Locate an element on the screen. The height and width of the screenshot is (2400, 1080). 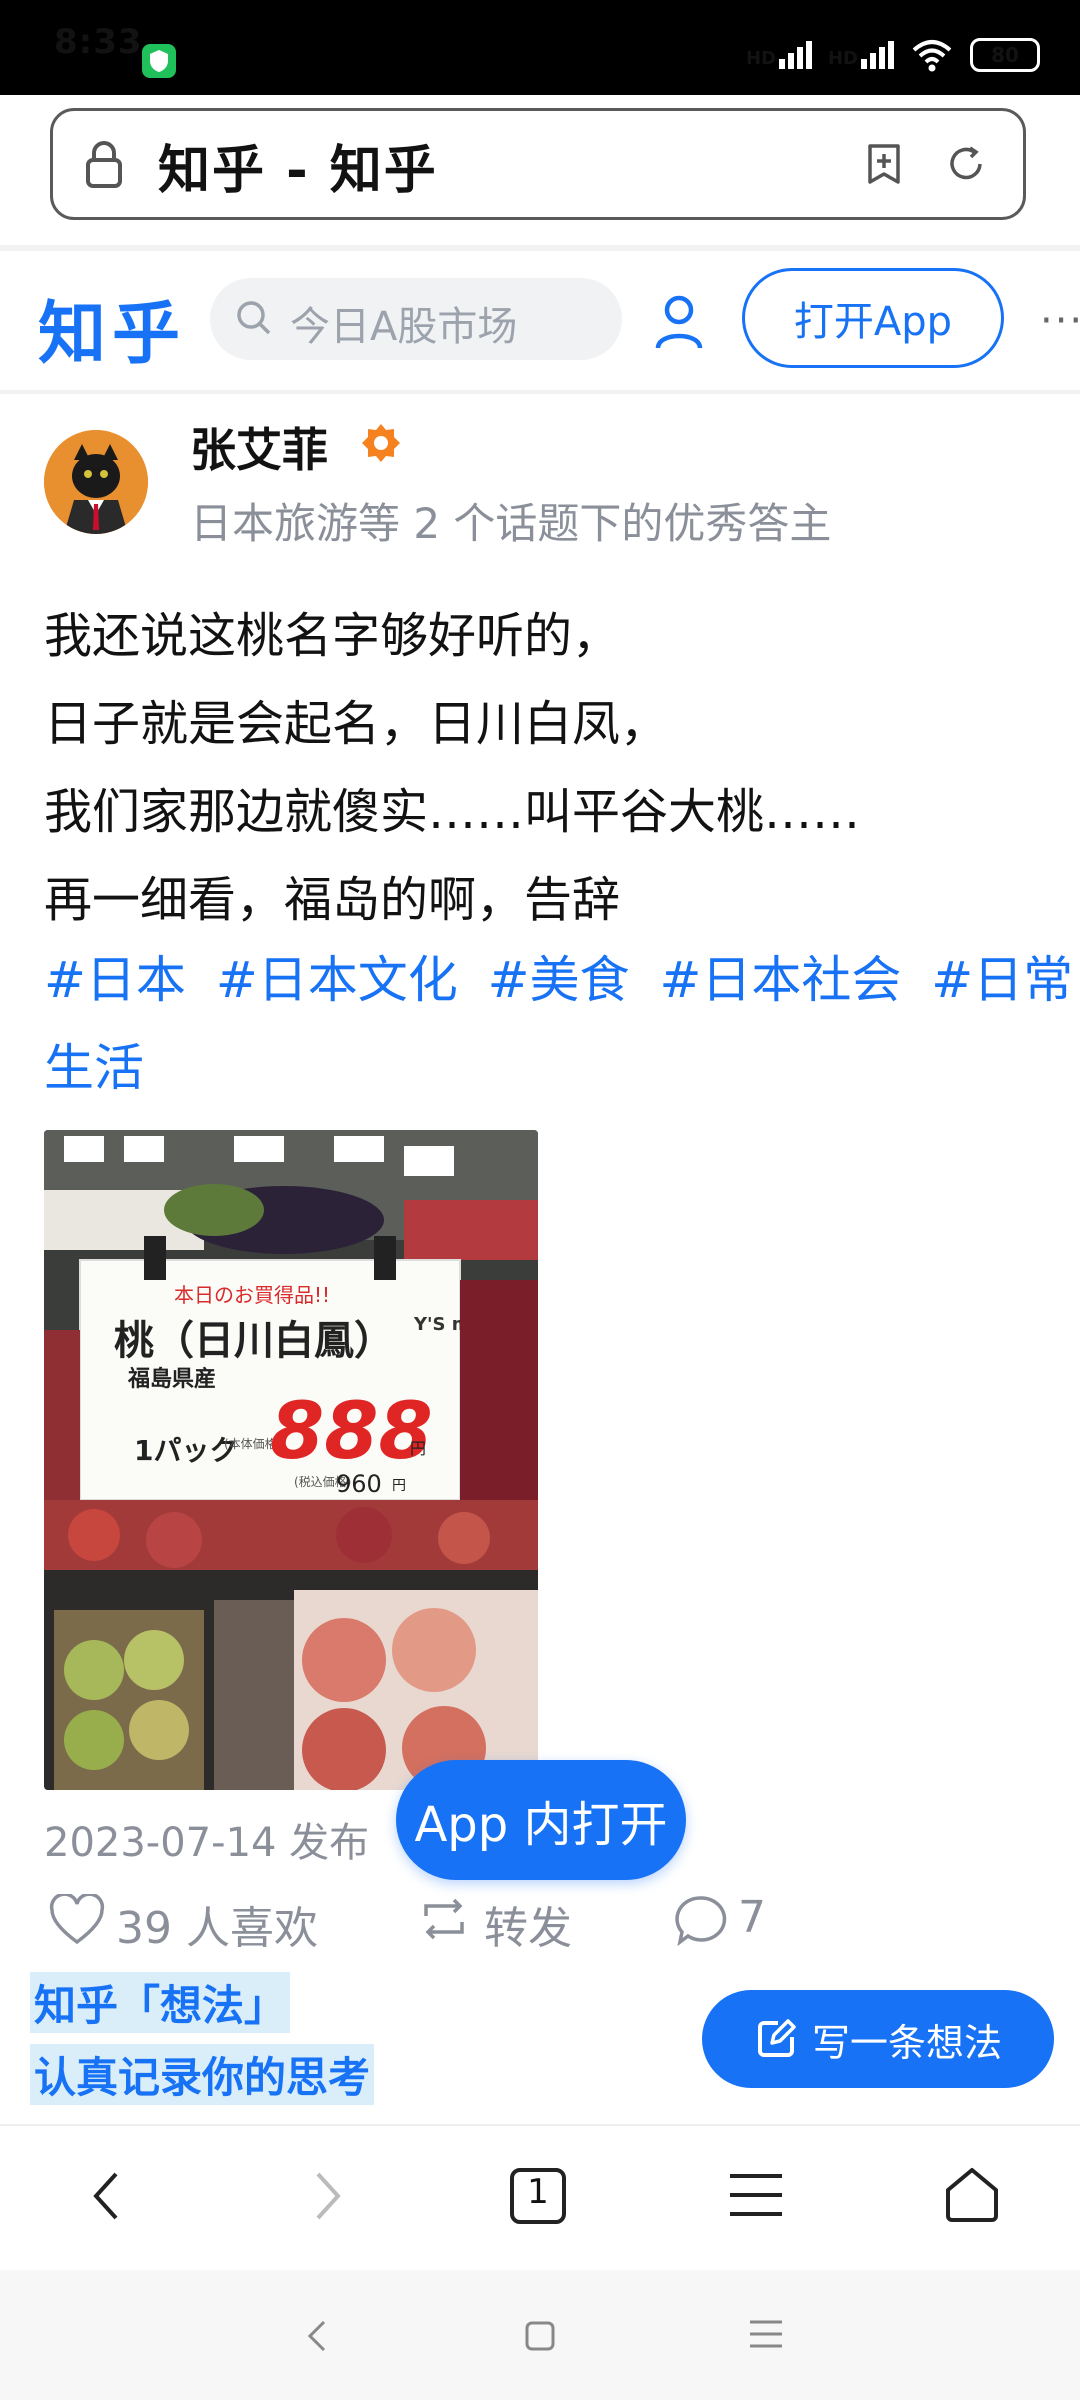
open-in-app-button: App 内打开 is located at coordinates (541, 1820).